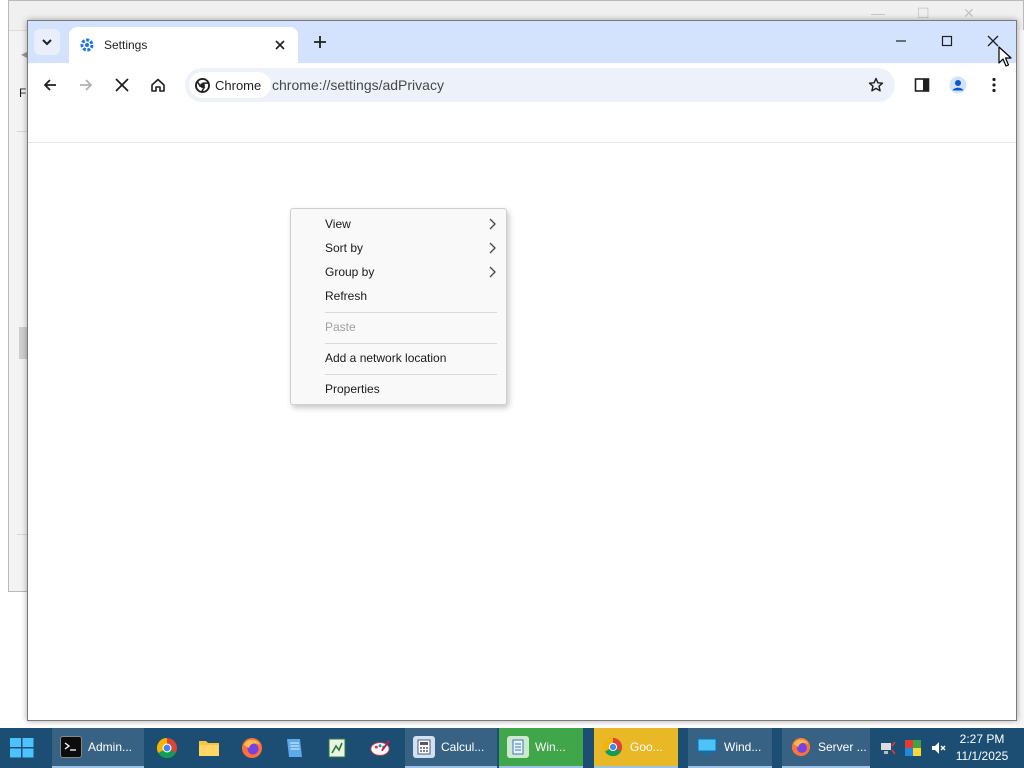 The width and height of the screenshot is (1024, 768). I want to click on forward-button, so click(86, 85).